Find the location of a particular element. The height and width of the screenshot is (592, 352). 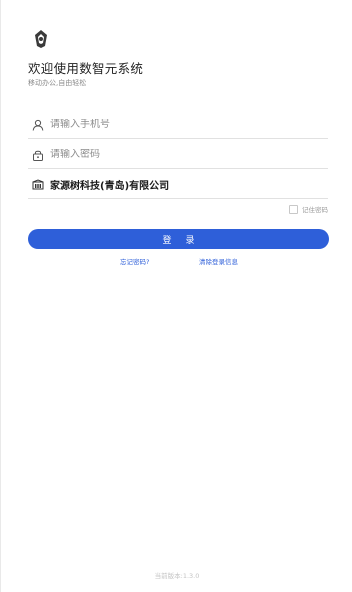

remember-password: 记住密码 is located at coordinates (308, 209).